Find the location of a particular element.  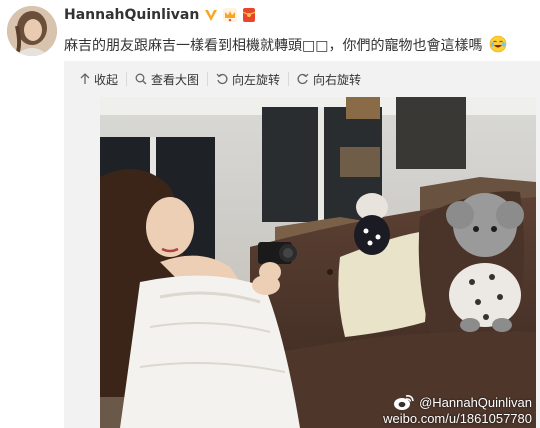

user-badges is located at coordinates (230, 15).